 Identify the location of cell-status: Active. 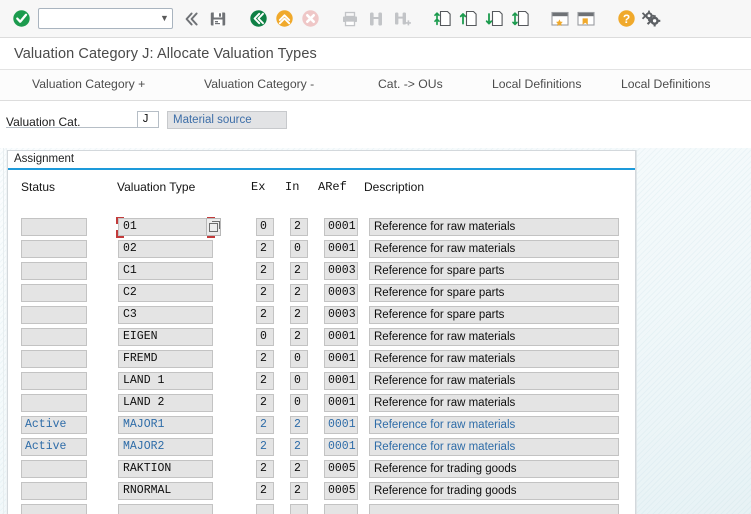
(54, 425).